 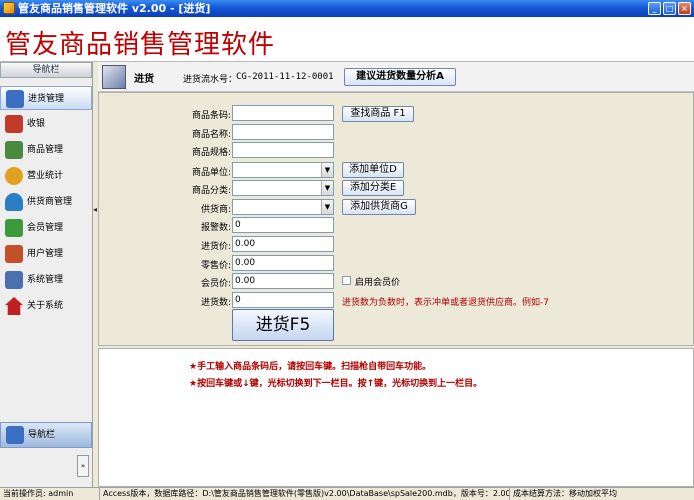 What do you see at coordinates (211, 135) in the screenshot?
I see `product-name-label: 商品名称:` at bounding box center [211, 135].